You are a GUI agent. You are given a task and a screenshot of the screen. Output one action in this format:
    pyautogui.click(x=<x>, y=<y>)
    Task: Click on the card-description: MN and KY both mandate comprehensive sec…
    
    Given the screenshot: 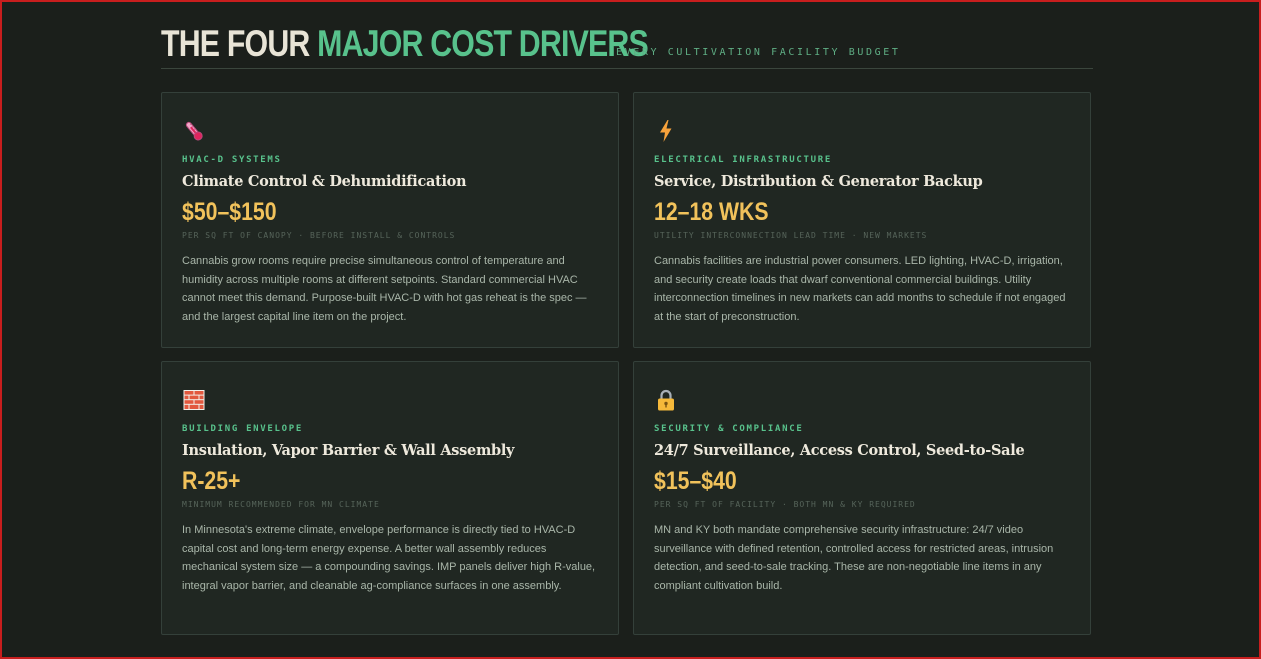 What is the action you would take?
    pyautogui.click(x=854, y=558)
    